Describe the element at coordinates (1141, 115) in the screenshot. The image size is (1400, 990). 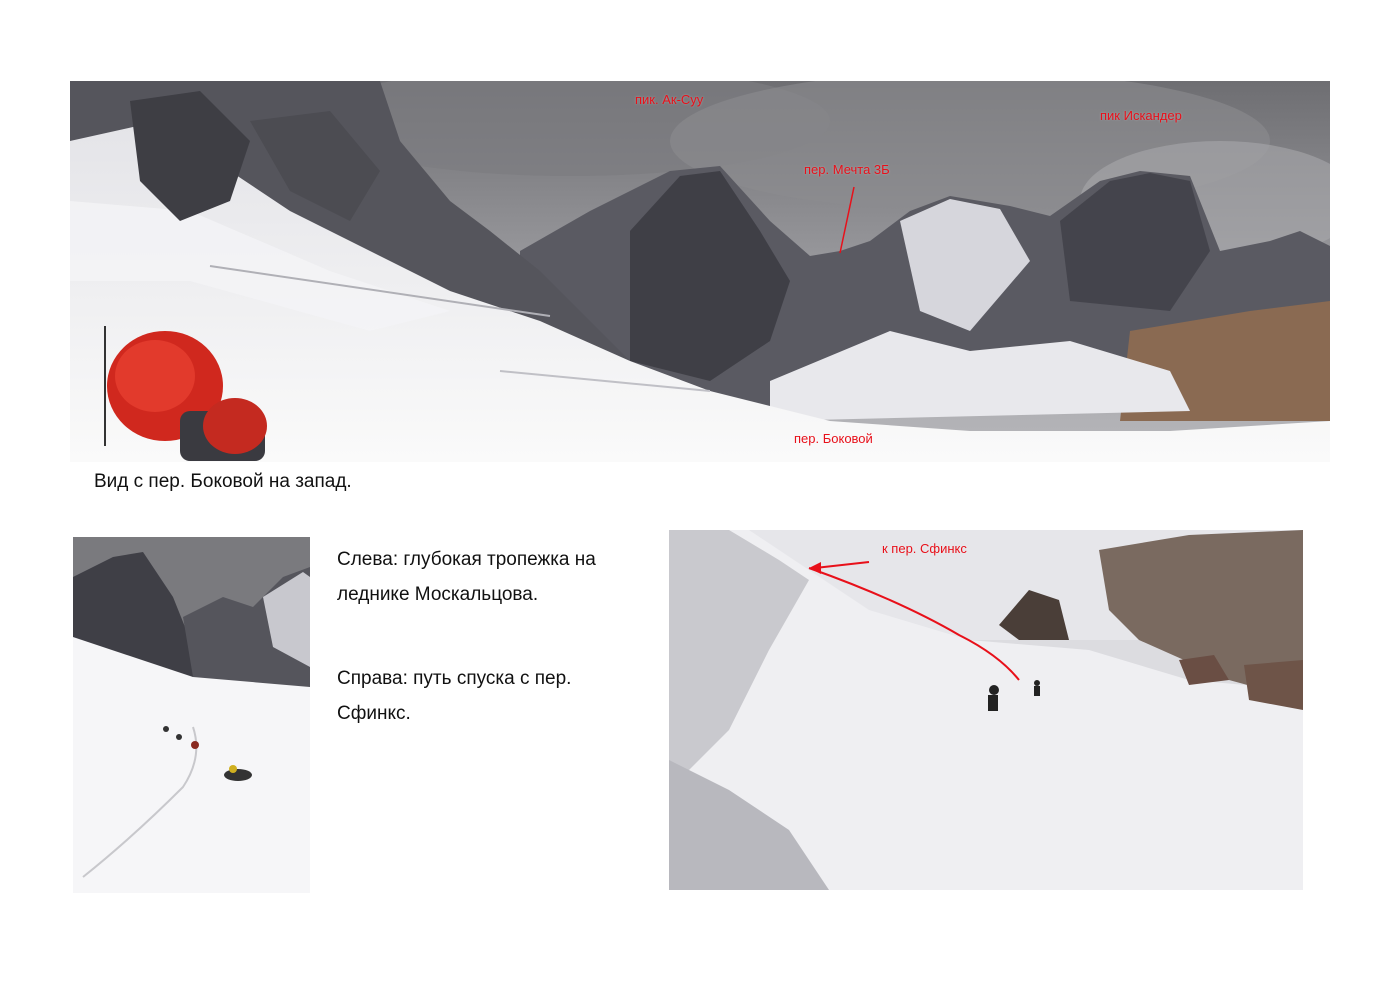
I see `label-iskander: пик Искандер` at that location.